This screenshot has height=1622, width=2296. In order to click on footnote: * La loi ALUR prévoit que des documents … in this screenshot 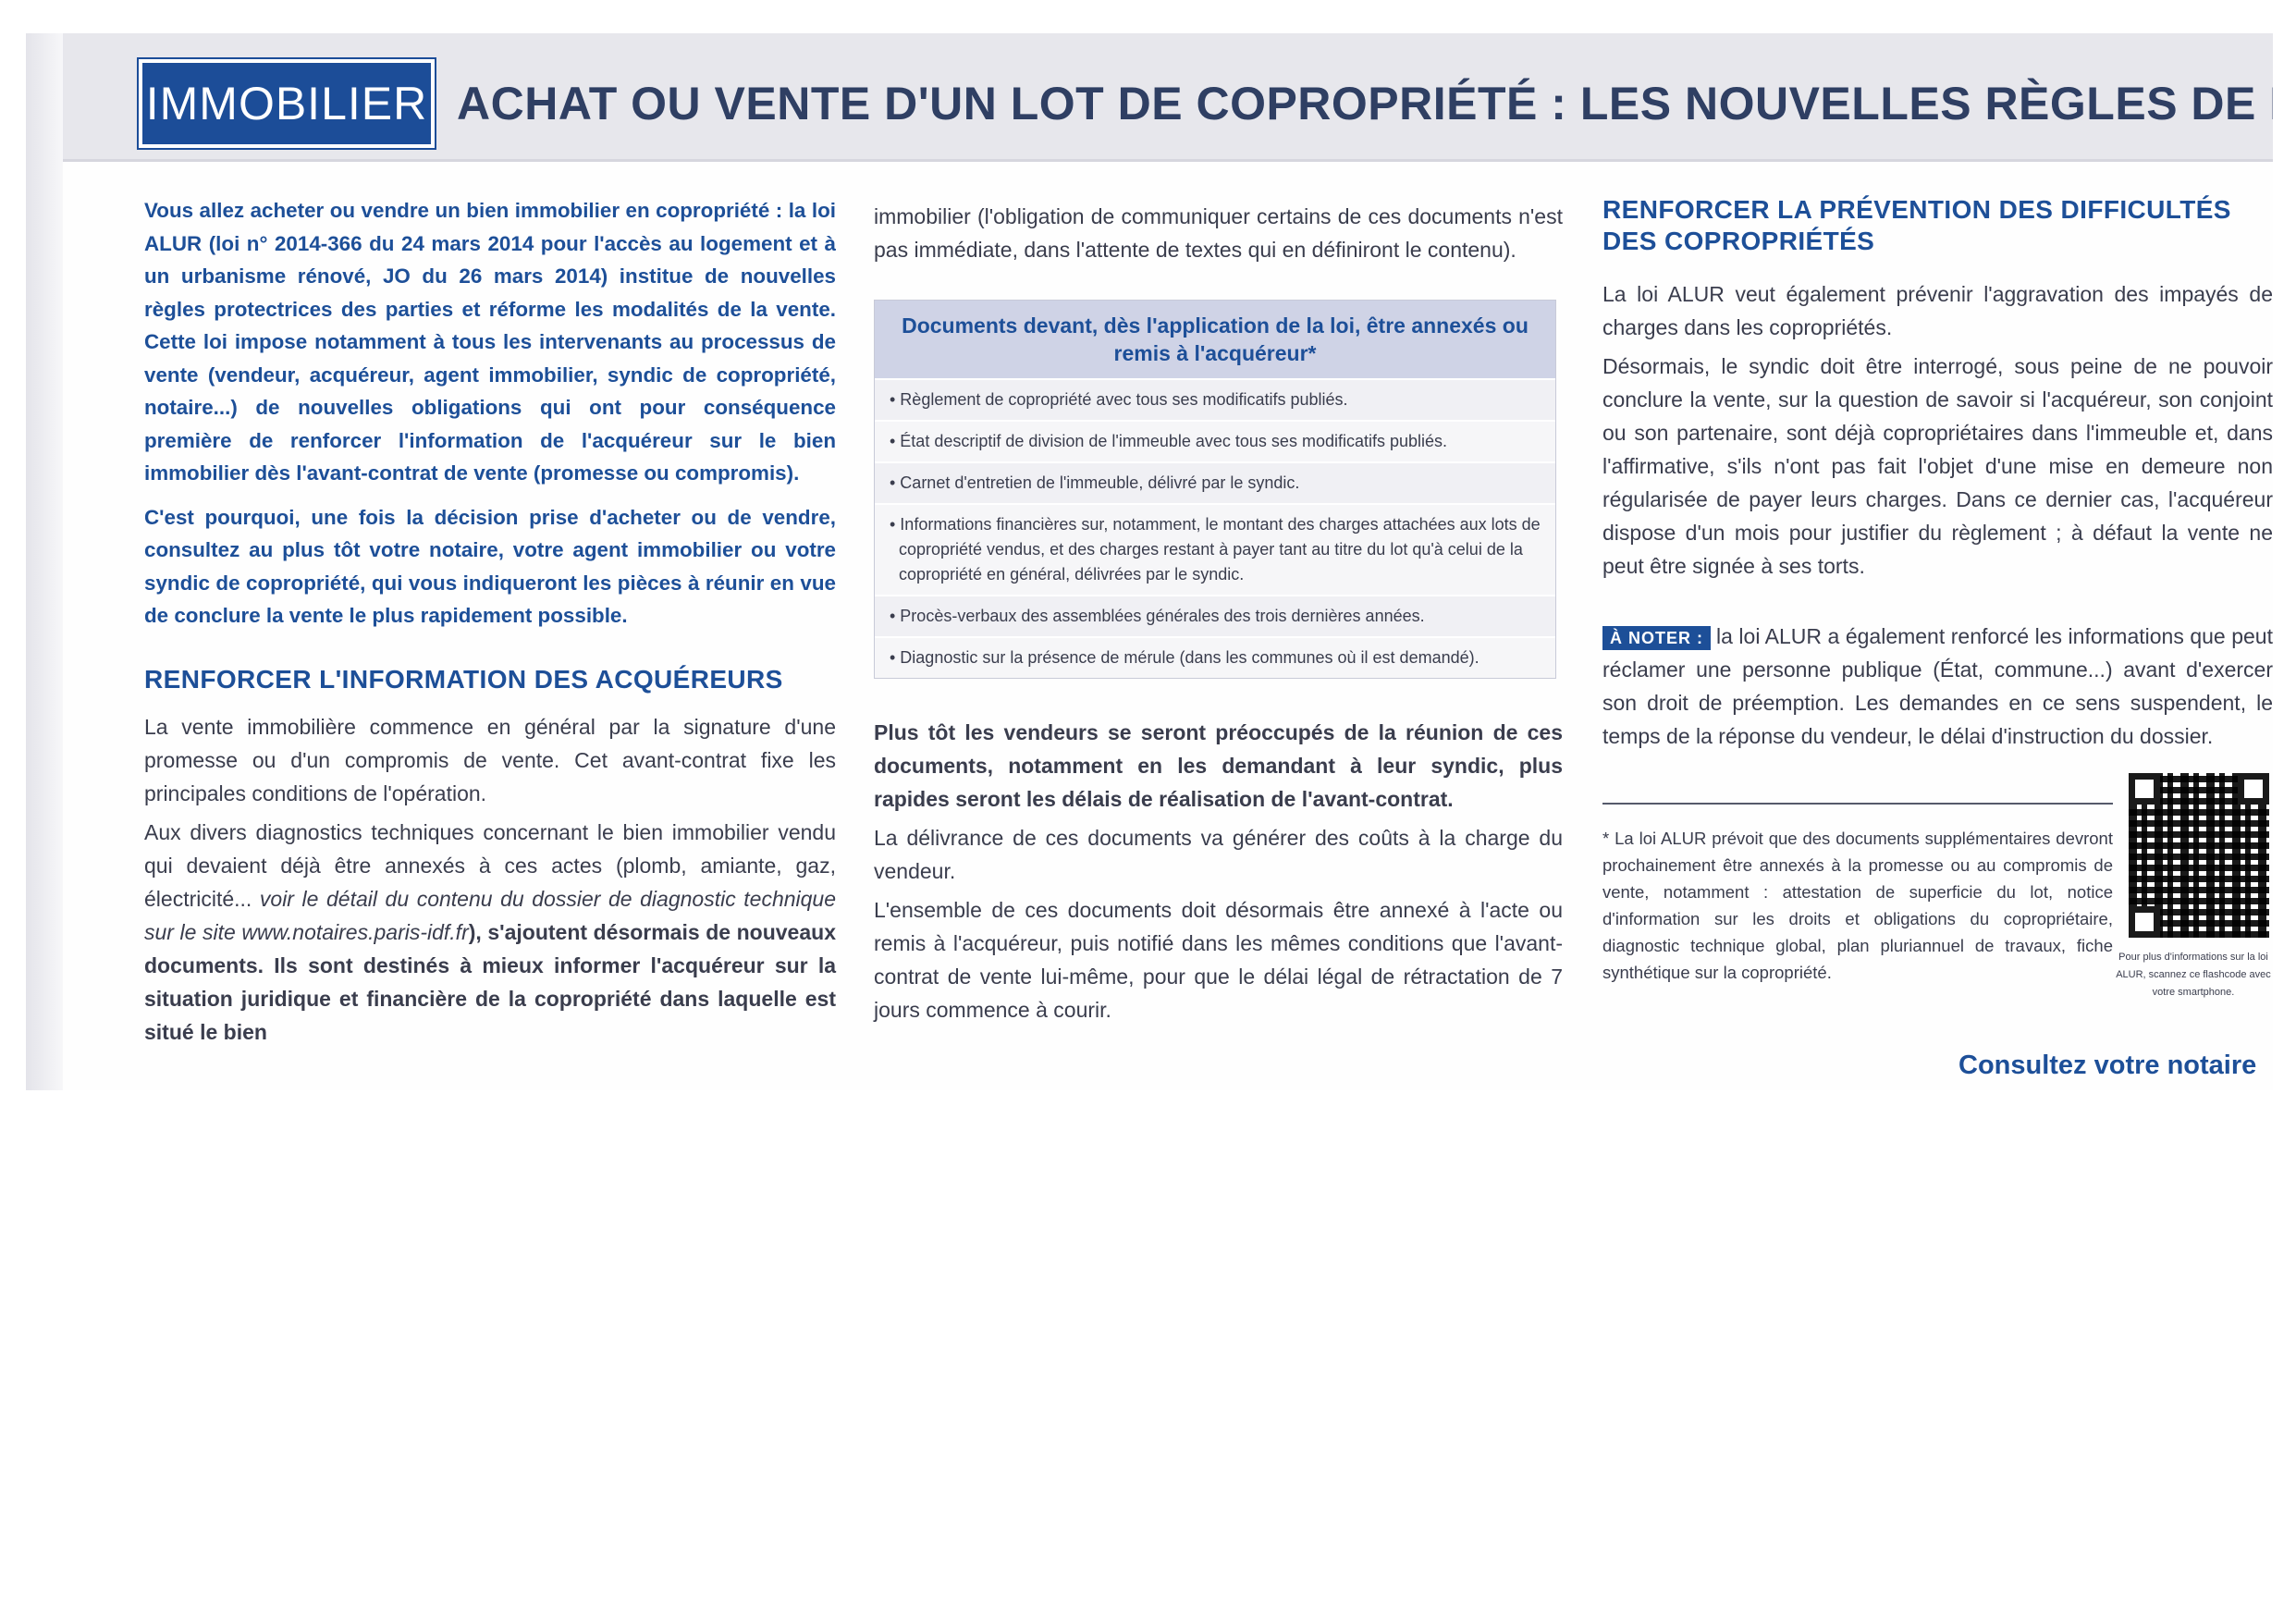, I will do `click(1857, 905)`.